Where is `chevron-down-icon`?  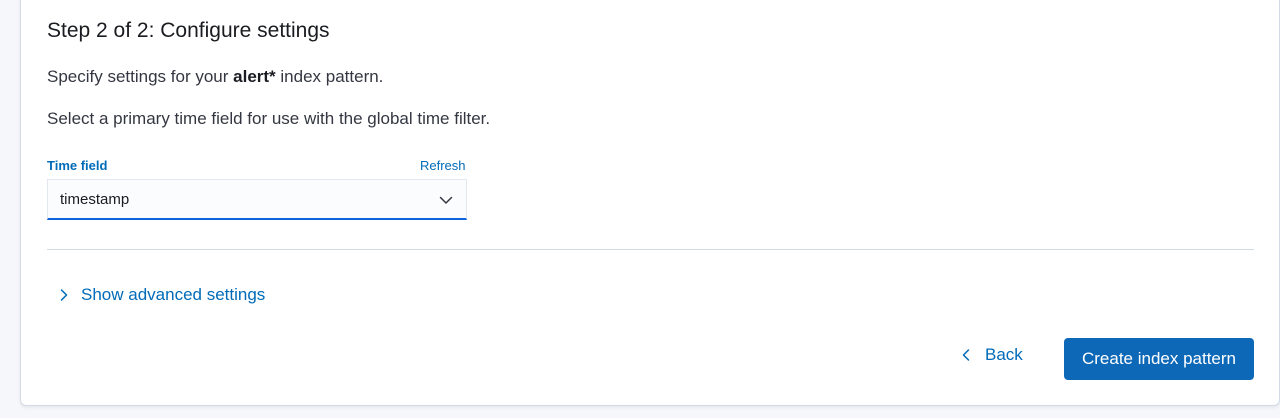
chevron-down-icon is located at coordinates (446, 200).